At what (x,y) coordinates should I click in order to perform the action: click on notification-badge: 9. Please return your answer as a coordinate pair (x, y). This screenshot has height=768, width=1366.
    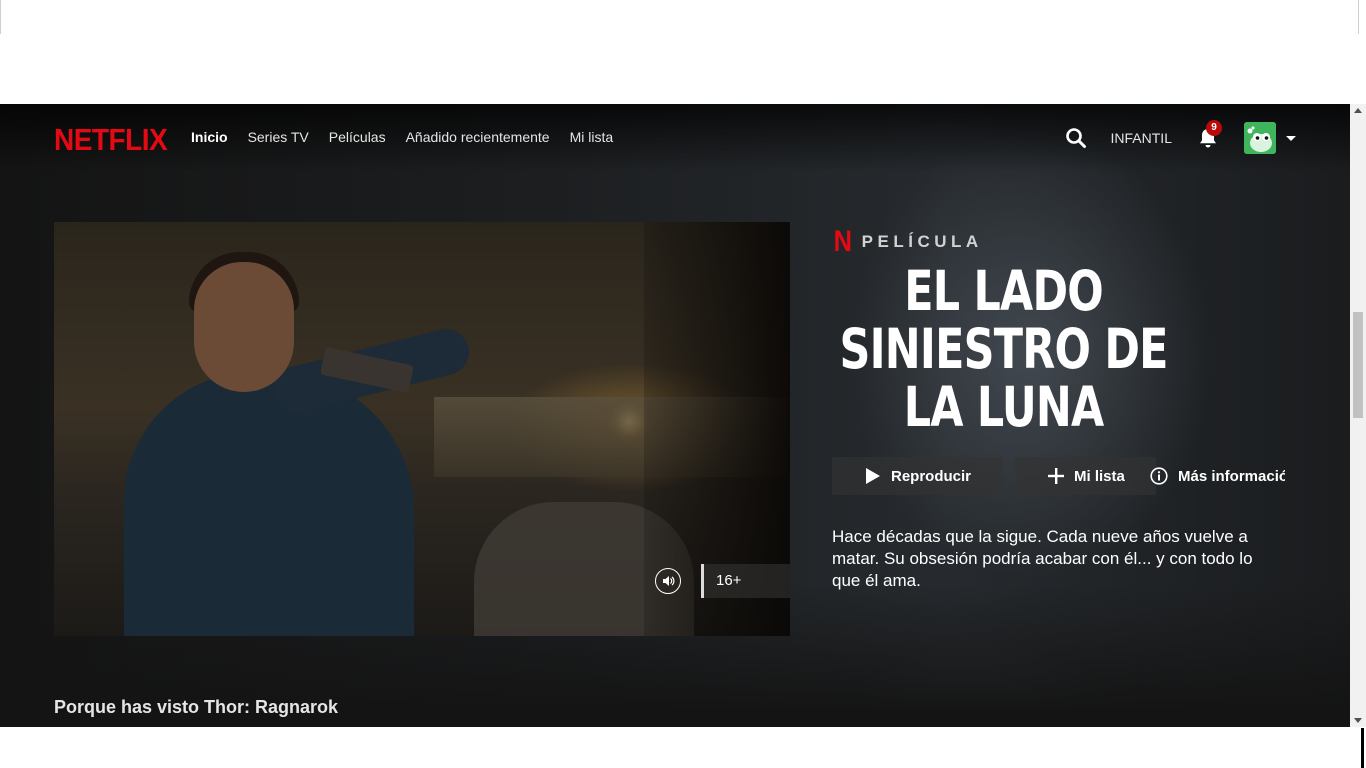
    Looking at the image, I should click on (1214, 128).